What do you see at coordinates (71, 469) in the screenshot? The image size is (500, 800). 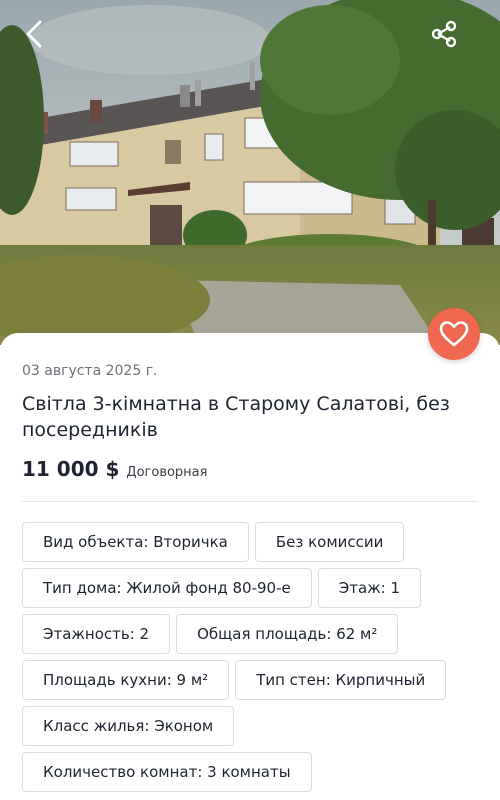 I see `price: 11 000 $` at bounding box center [71, 469].